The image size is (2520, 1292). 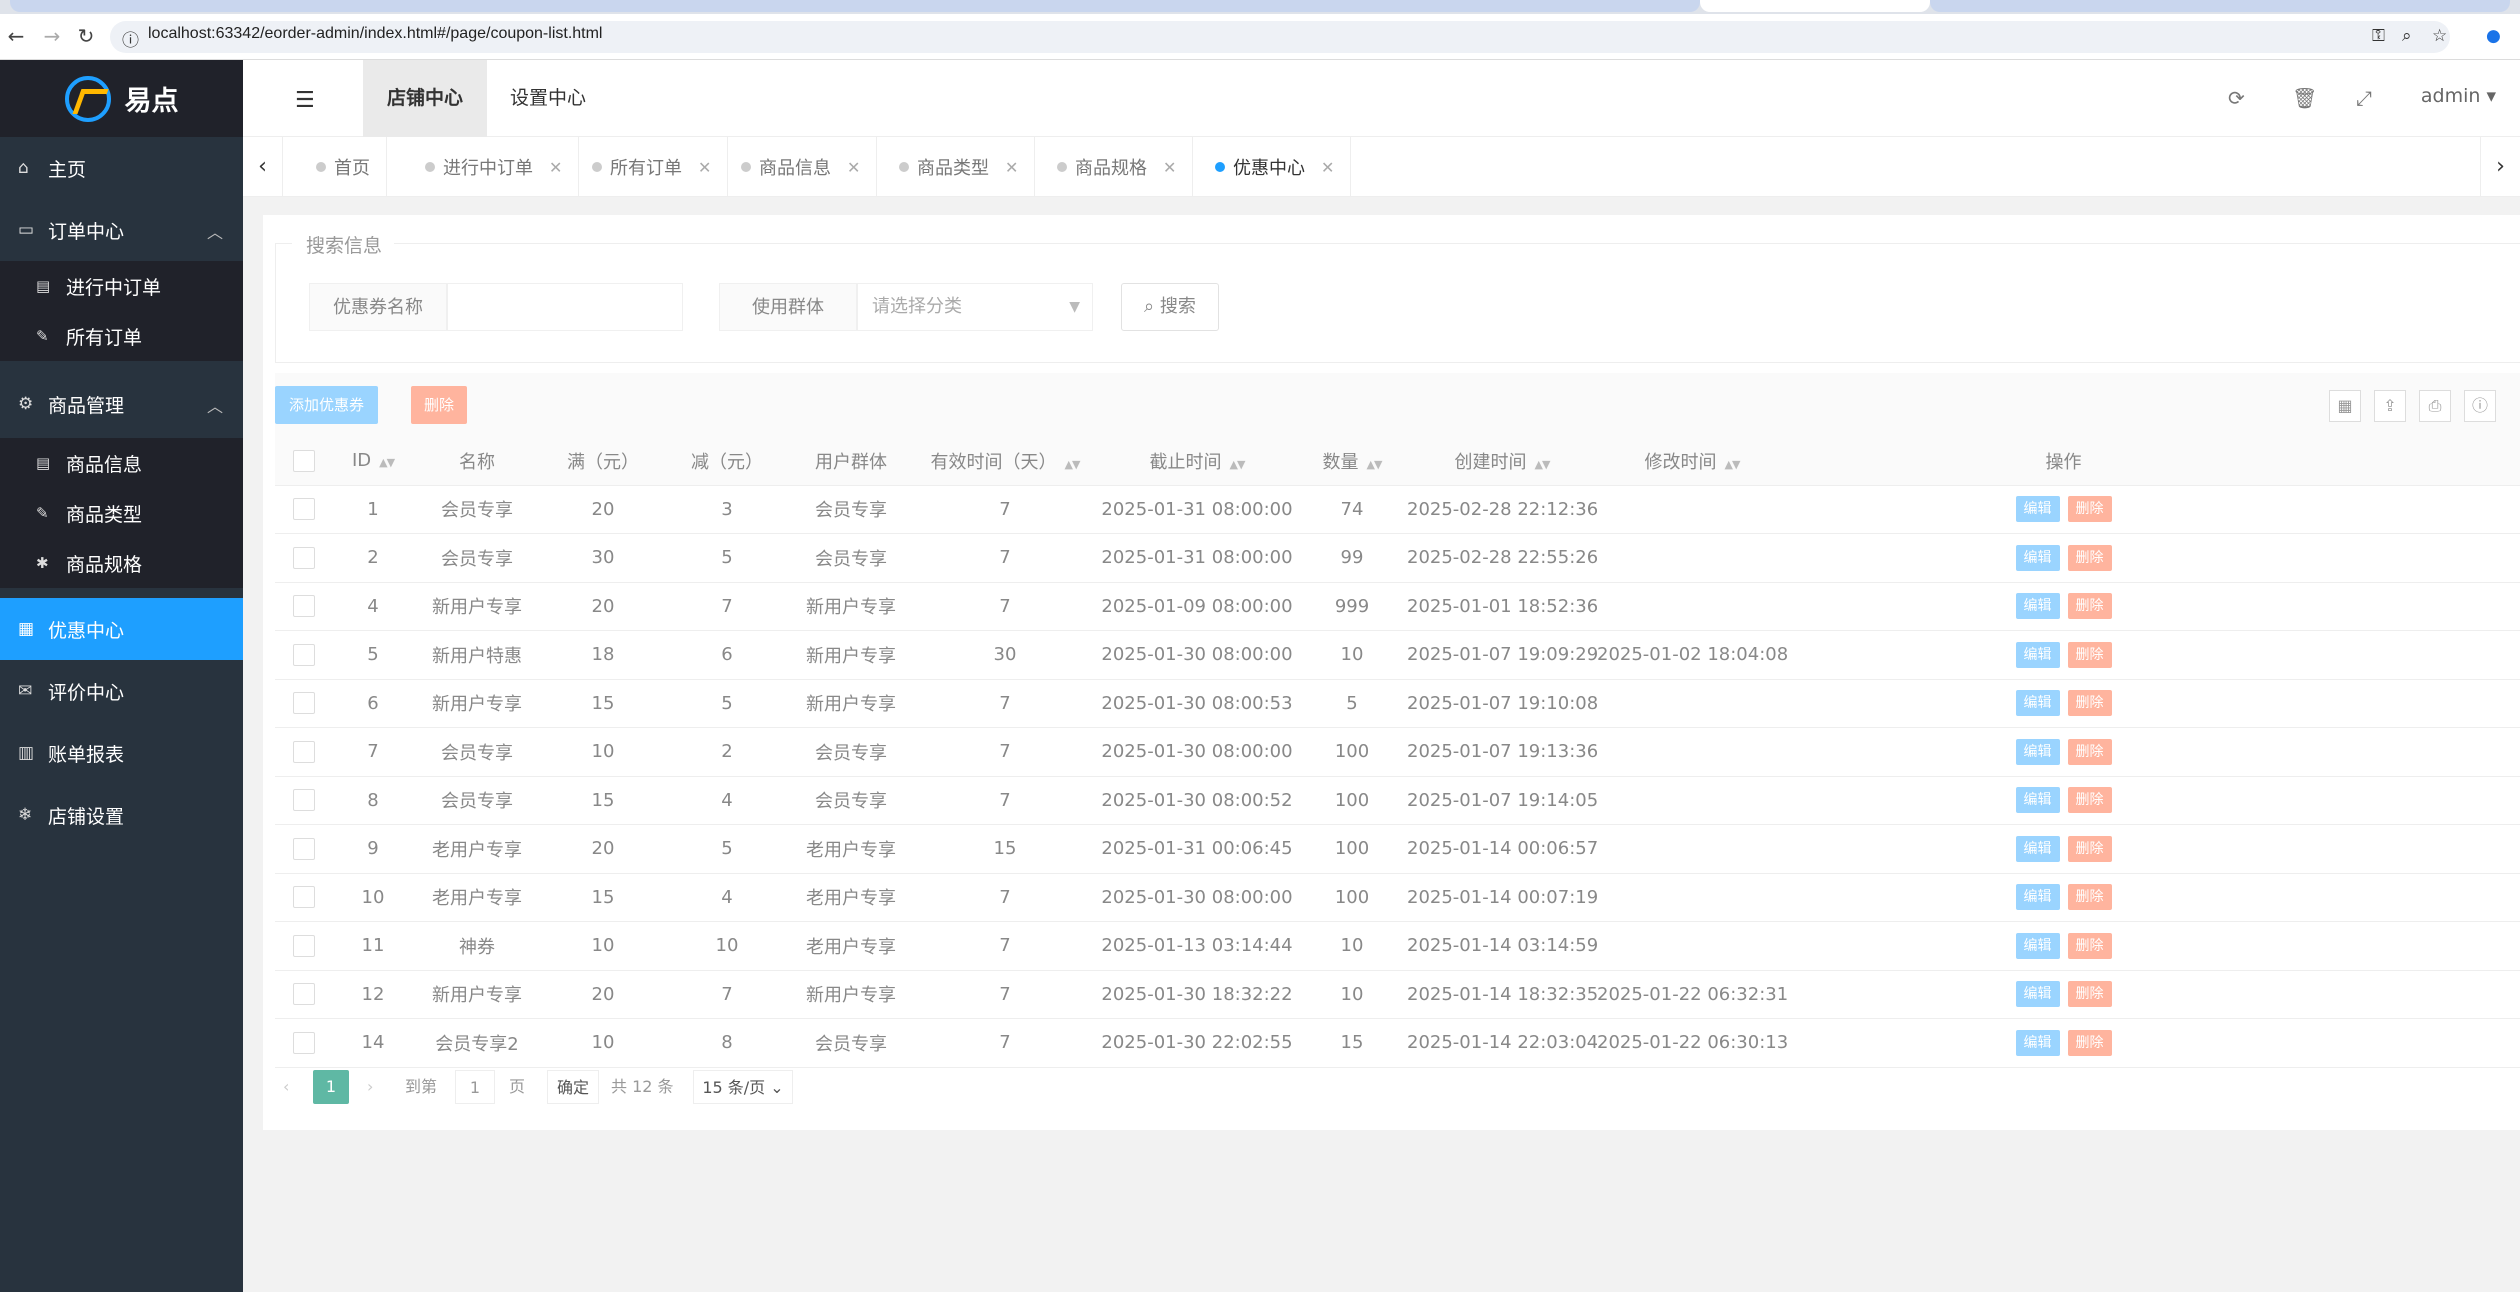 What do you see at coordinates (2407, 36) in the screenshot?
I see `zoom-icon: ⌕` at bounding box center [2407, 36].